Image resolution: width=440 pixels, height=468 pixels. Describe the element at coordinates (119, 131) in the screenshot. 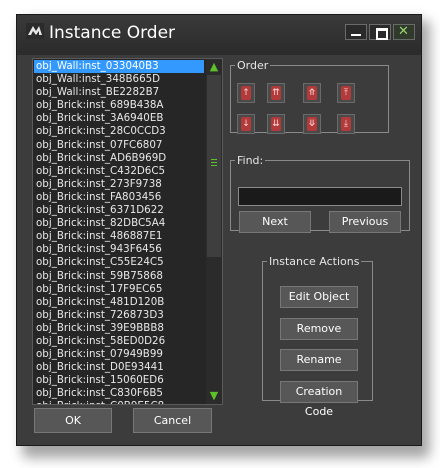

I see `list-item: obj_Brick:inst_28C0CCD3` at that location.